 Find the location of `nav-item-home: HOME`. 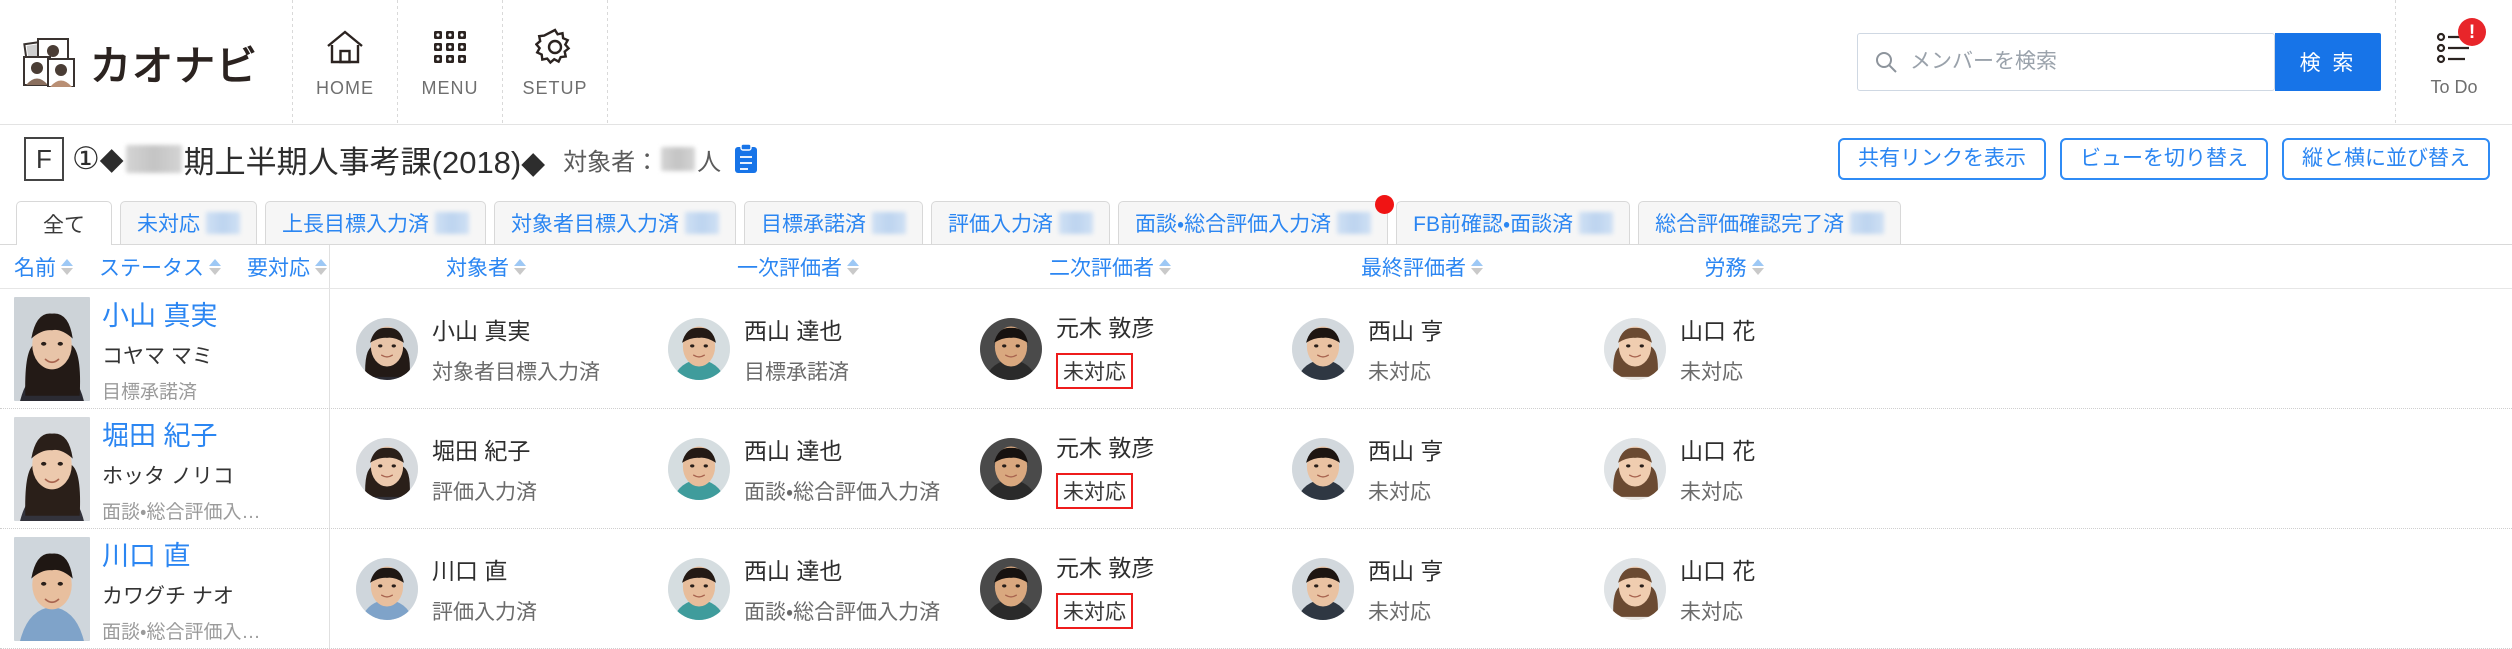

nav-item-home: HOME is located at coordinates (345, 62).